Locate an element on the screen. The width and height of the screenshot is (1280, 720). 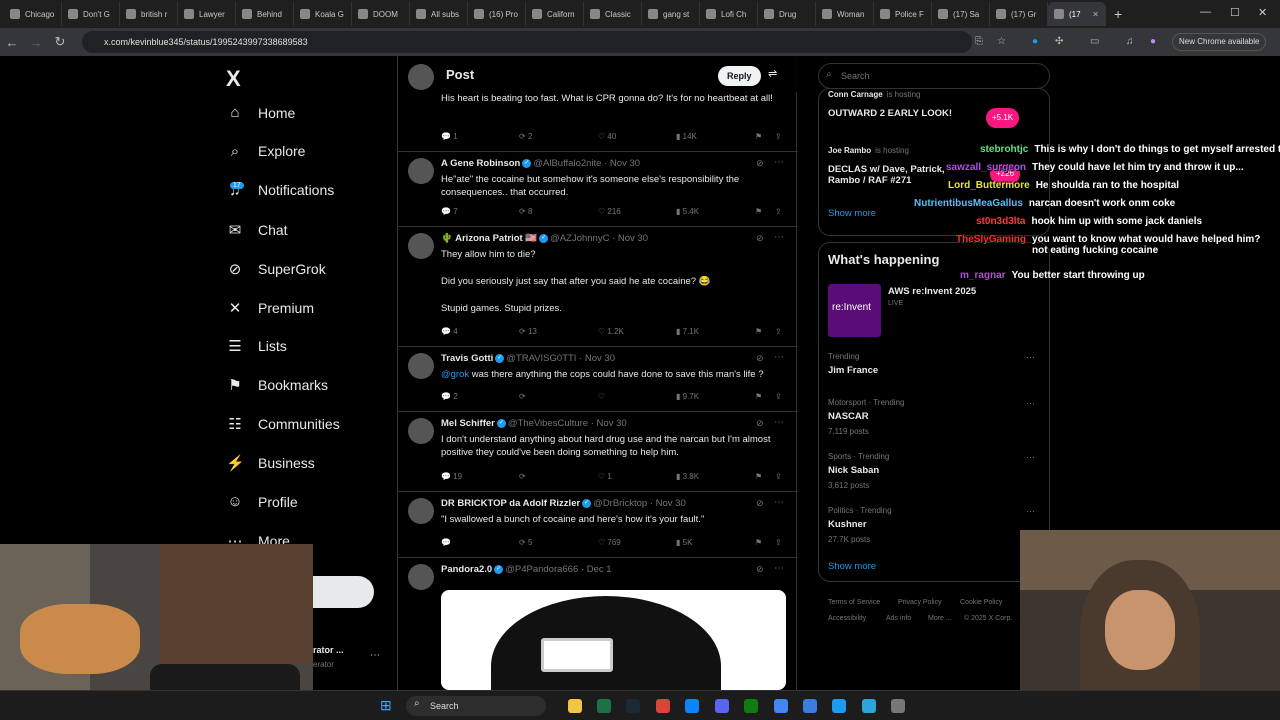
extension-icon: ● is located at coordinates (1035, 41).